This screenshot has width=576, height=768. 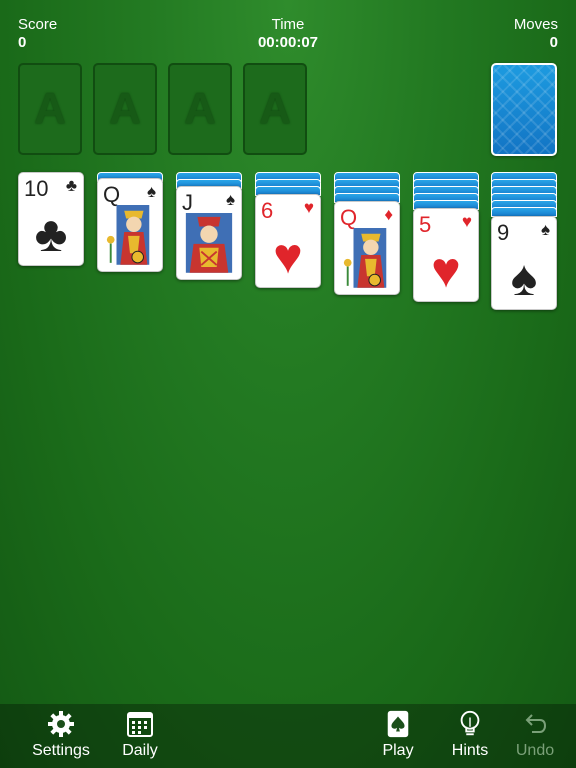 What do you see at coordinates (503, 232) in the screenshot?
I see `card-rank: 9` at bounding box center [503, 232].